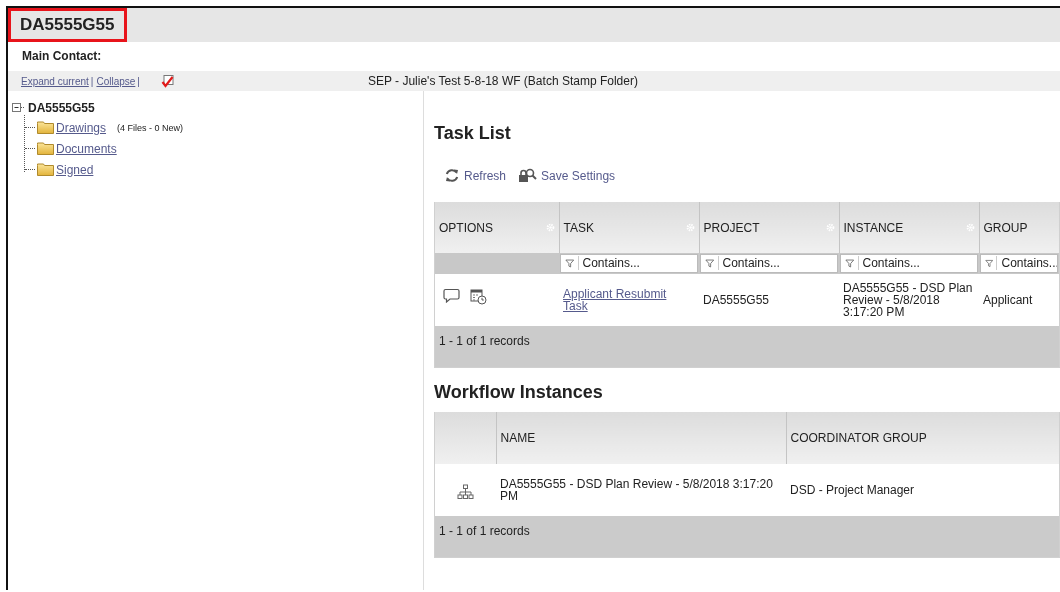 This screenshot has height=592, width=1060. I want to click on comment-icon, so click(451, 295).